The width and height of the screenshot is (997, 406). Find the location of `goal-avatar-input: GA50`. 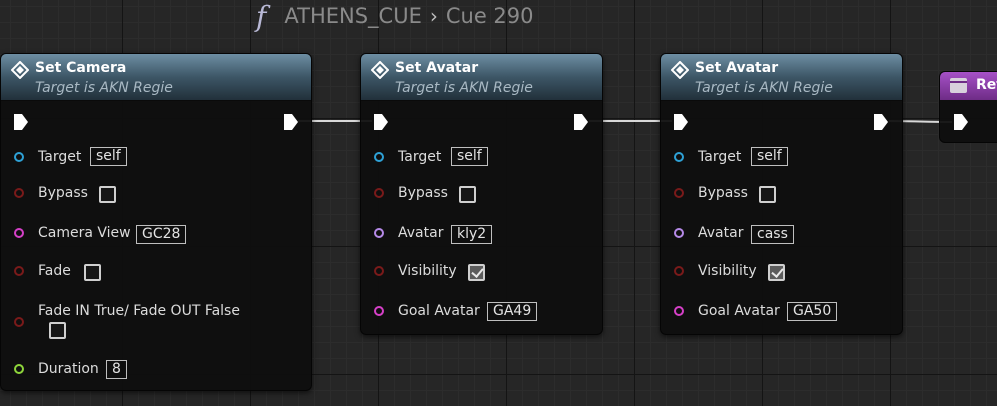

goal-avatar-input: GA50 is located at coordinates (812, 311).